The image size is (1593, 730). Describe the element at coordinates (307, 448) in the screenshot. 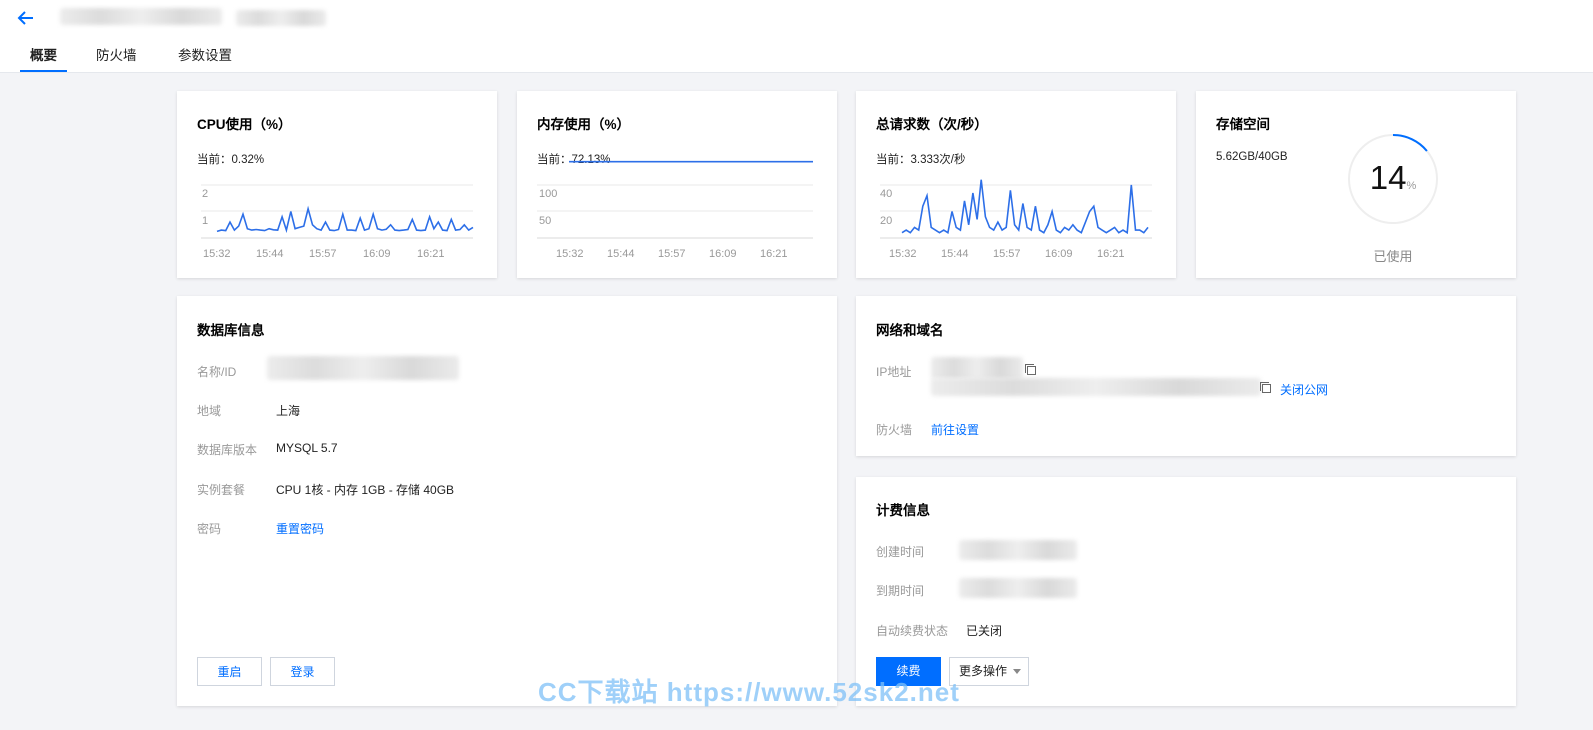

I see `db-version-value: MYSQL 5.7` at that location.